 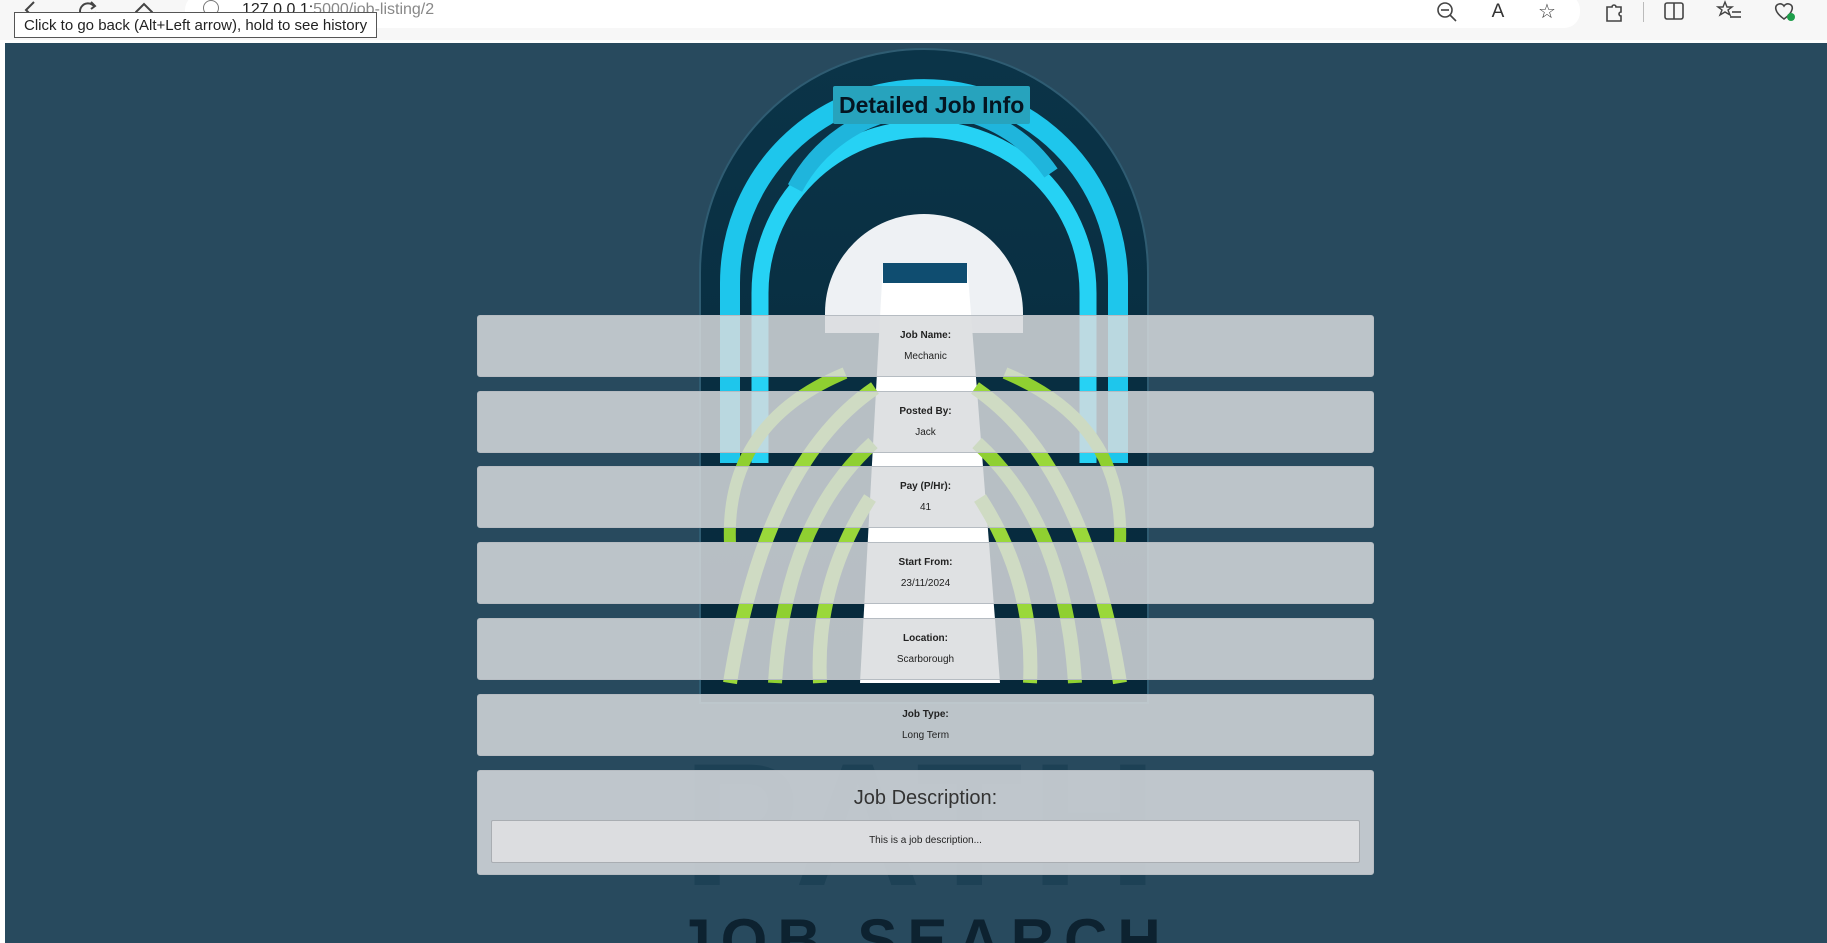 I want to click on logo-word-job-search: JOB SEARCH, so click(x=923, y=925).